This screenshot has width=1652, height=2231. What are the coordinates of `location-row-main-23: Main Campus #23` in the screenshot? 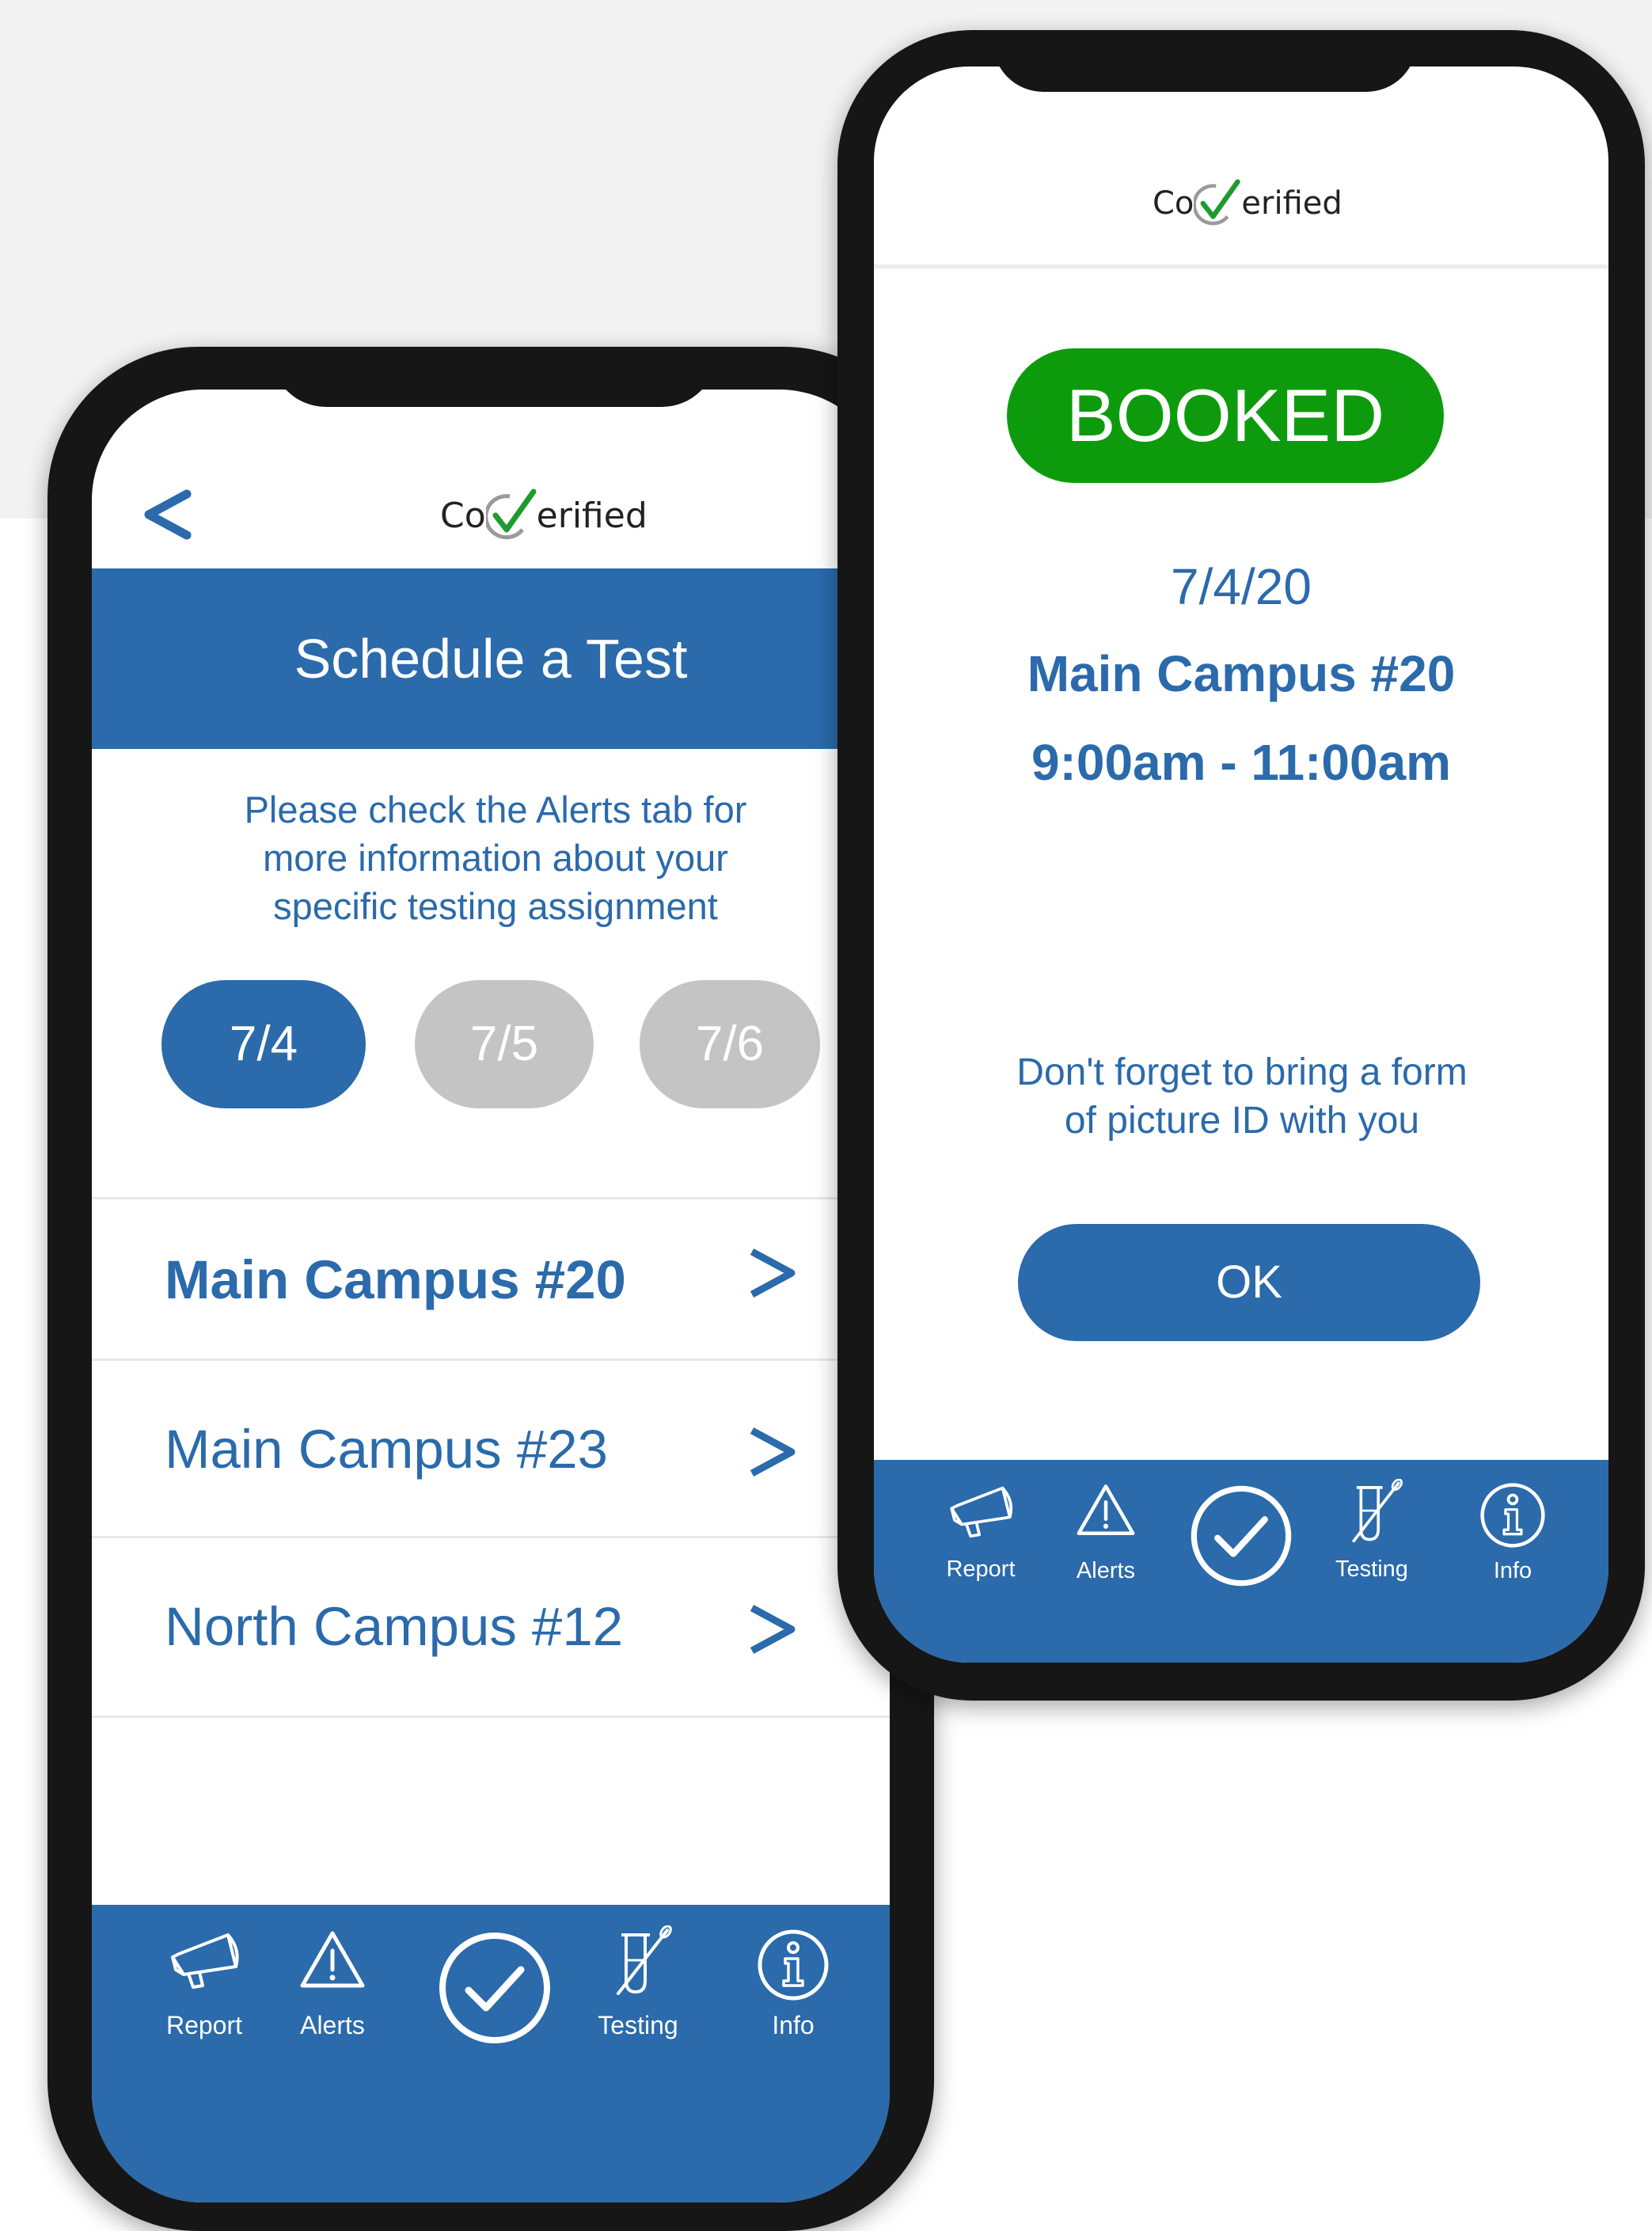 It's located at (491, 1448).